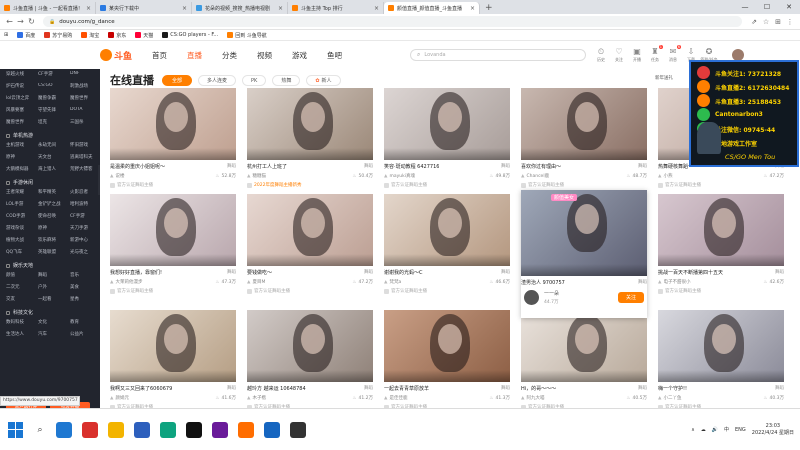  I want to click on stream-card: 嗨一个守护!! 舞蹈 ▲ 小二丫鱼 ♨ 40.3万 官方认证舞蹈主播, so click(721, 359).